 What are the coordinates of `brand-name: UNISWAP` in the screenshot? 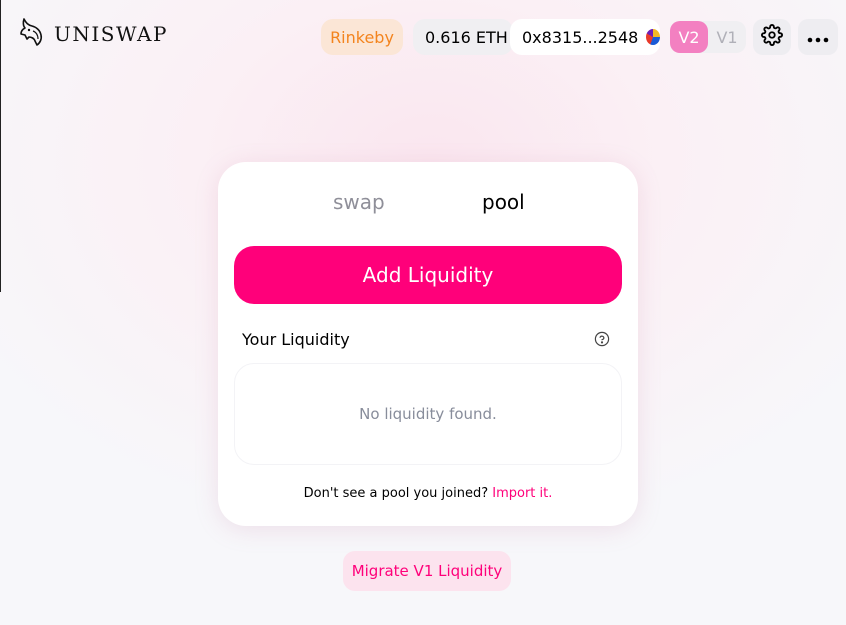 It's located at (111, 34).